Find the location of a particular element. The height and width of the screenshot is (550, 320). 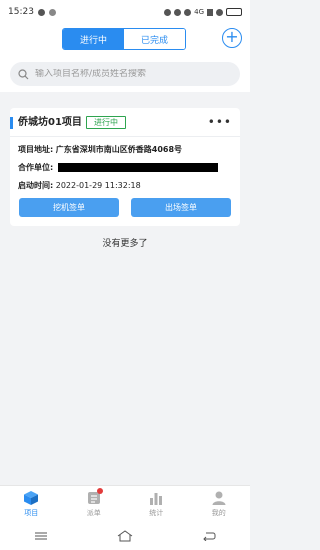

dispatch-badge-dot is located at coordinates (99, 491).